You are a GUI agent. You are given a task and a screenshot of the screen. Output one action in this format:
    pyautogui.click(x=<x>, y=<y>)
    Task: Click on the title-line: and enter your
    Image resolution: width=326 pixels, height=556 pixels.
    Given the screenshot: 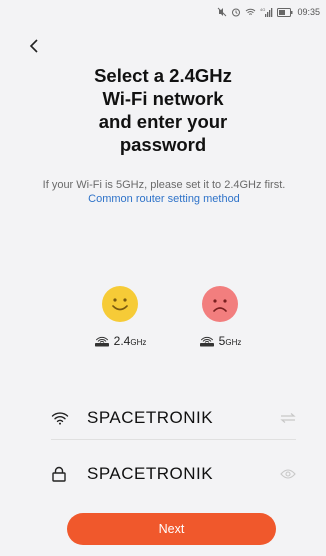 What is the action you would take?
    pyautogui.click(x=163, y=121)
    